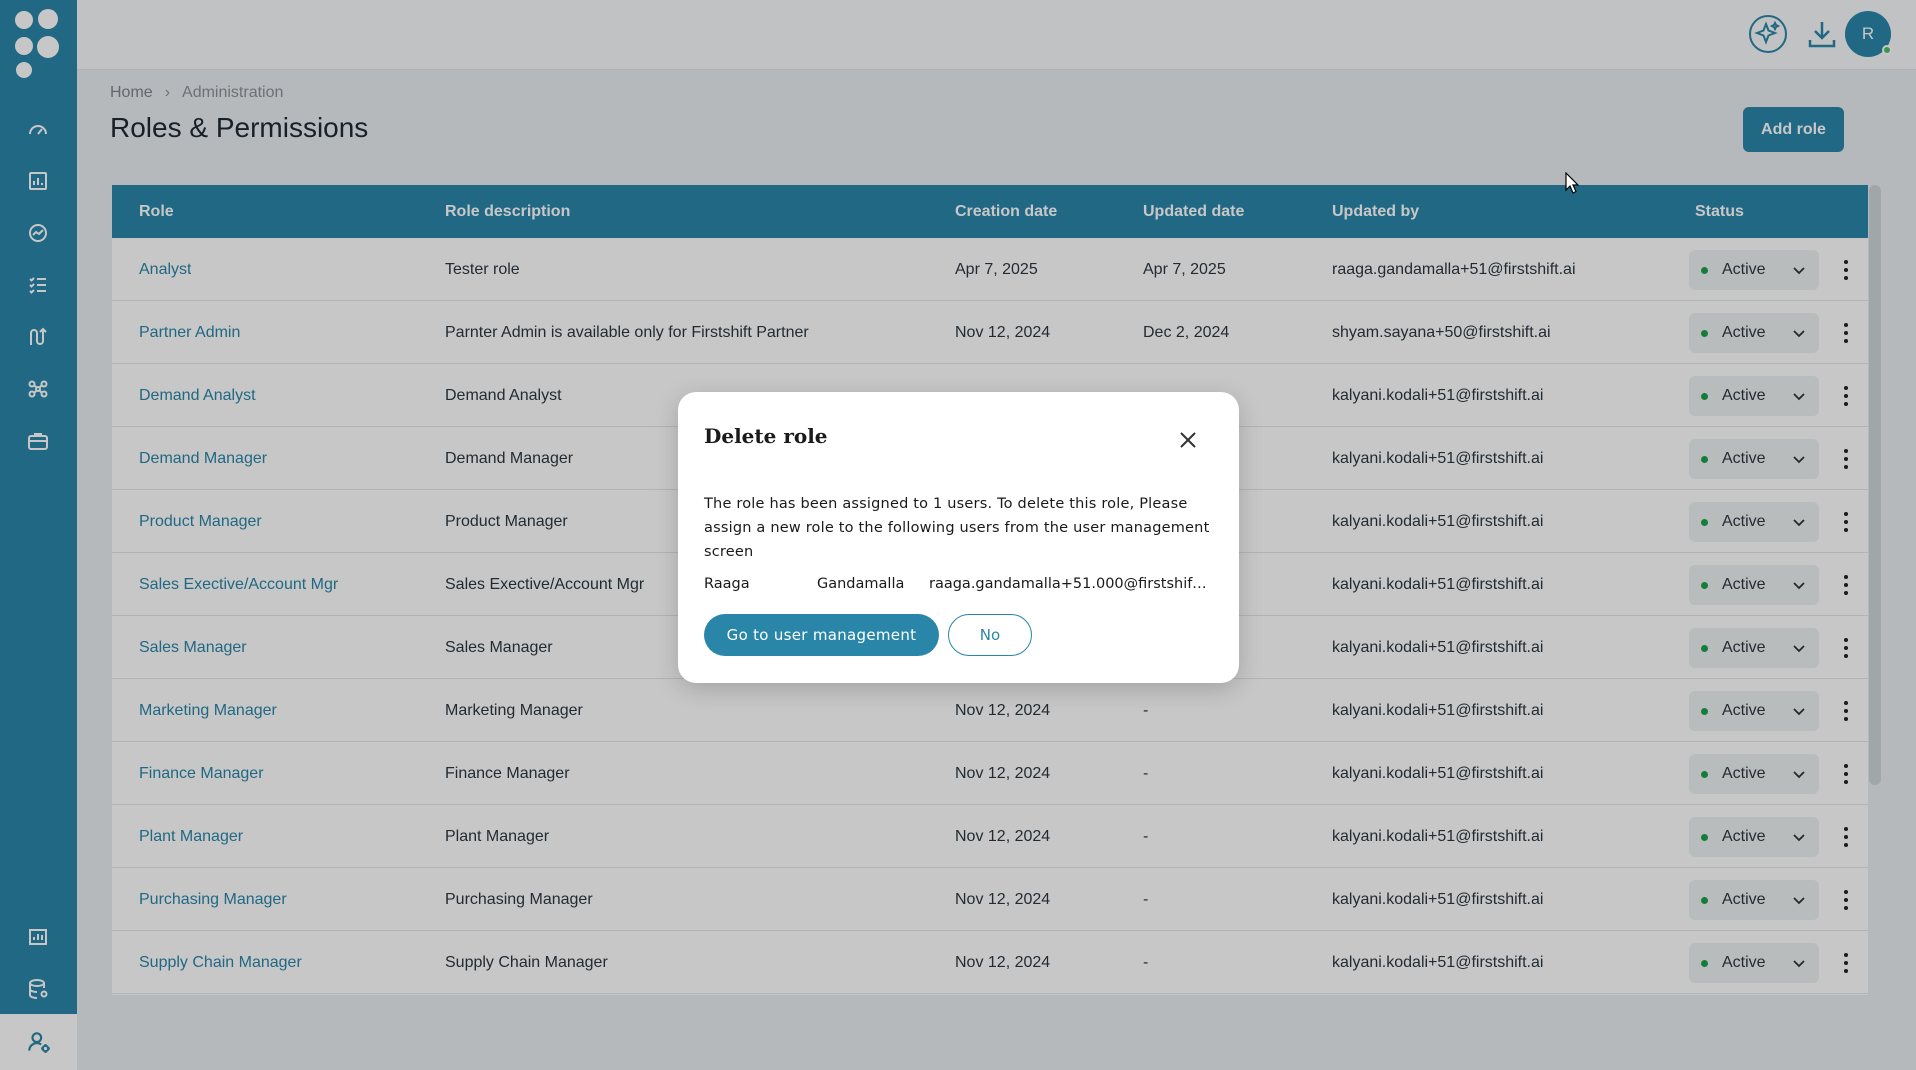 This screenshot has height=1070, width=1916. Describe the element at coordinates (821, 635) in the screenshot. I see `go-to-user-management-button: Go to user management` at that location.